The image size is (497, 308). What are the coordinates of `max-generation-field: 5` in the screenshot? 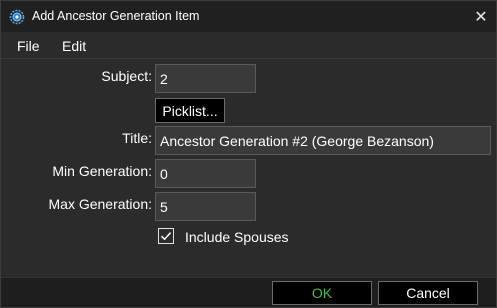 It's located at (205, 206).